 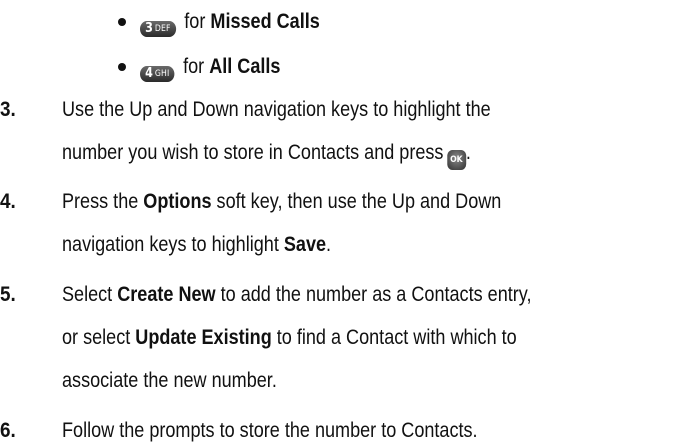 What do you see at coordinates (8, 109) in the screenshot?
I see `step-number: 3.` at bounding box center [8, 109].